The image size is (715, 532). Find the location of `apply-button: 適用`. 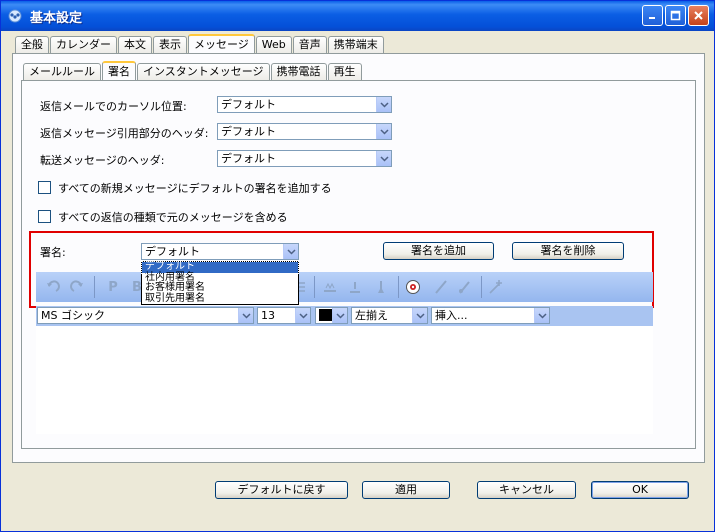

apply-button: 適用 is located at coordinates (406, 490).